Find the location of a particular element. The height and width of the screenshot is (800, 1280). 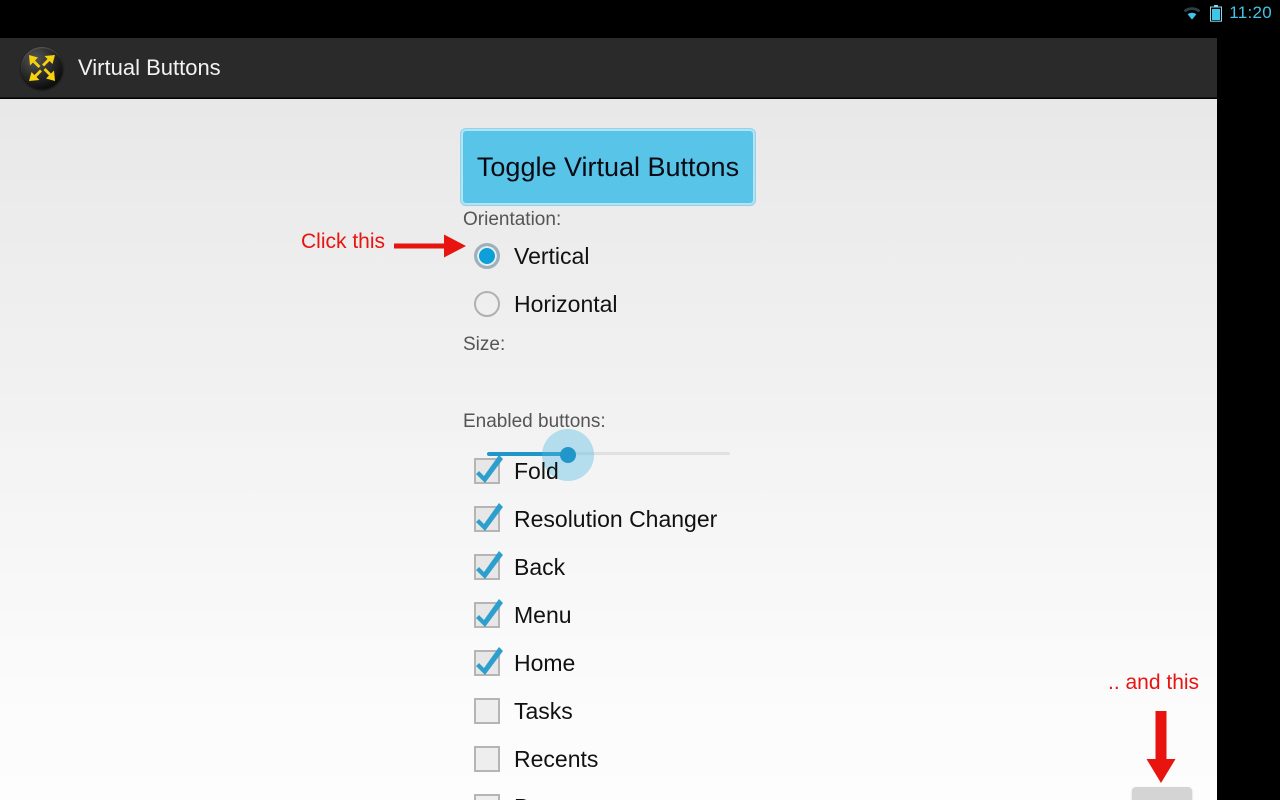

status-bar: 11:20 is located at coordinates (640, 13).